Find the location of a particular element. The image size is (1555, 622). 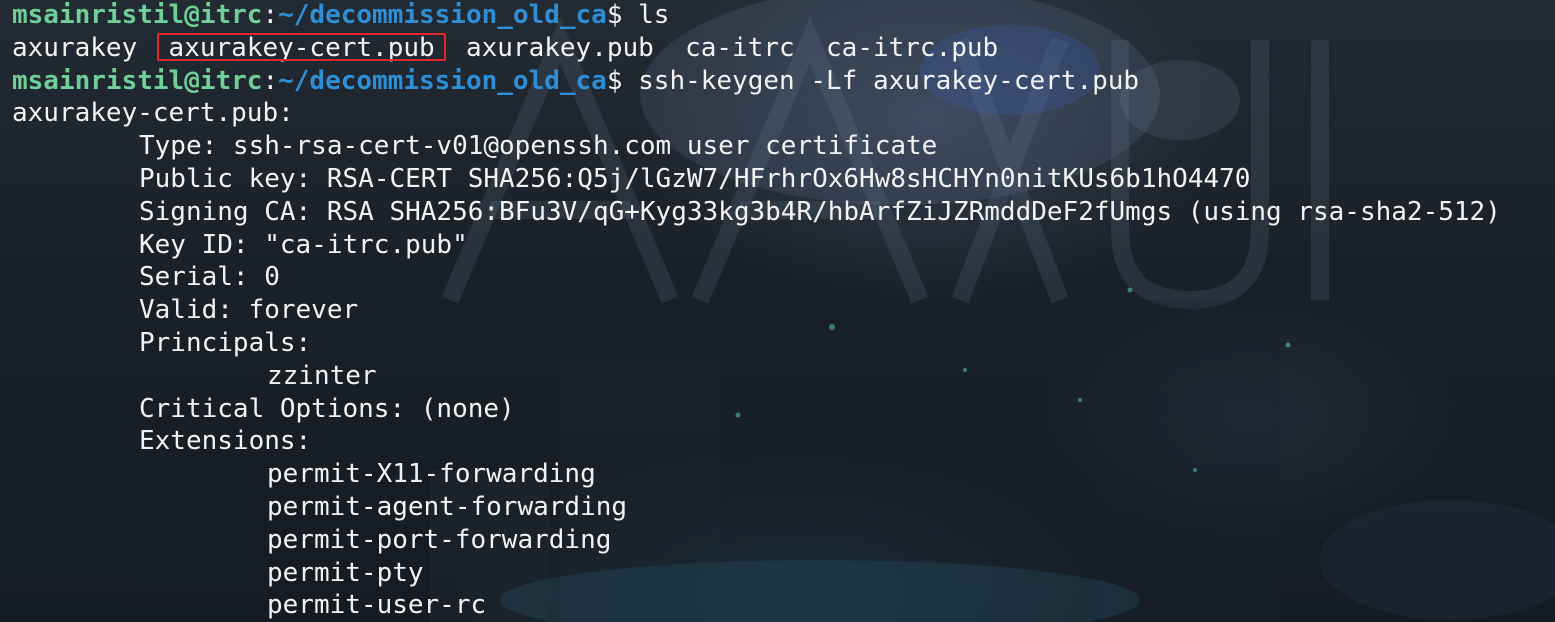

command-text: ls is located at coordinates (654, 15).